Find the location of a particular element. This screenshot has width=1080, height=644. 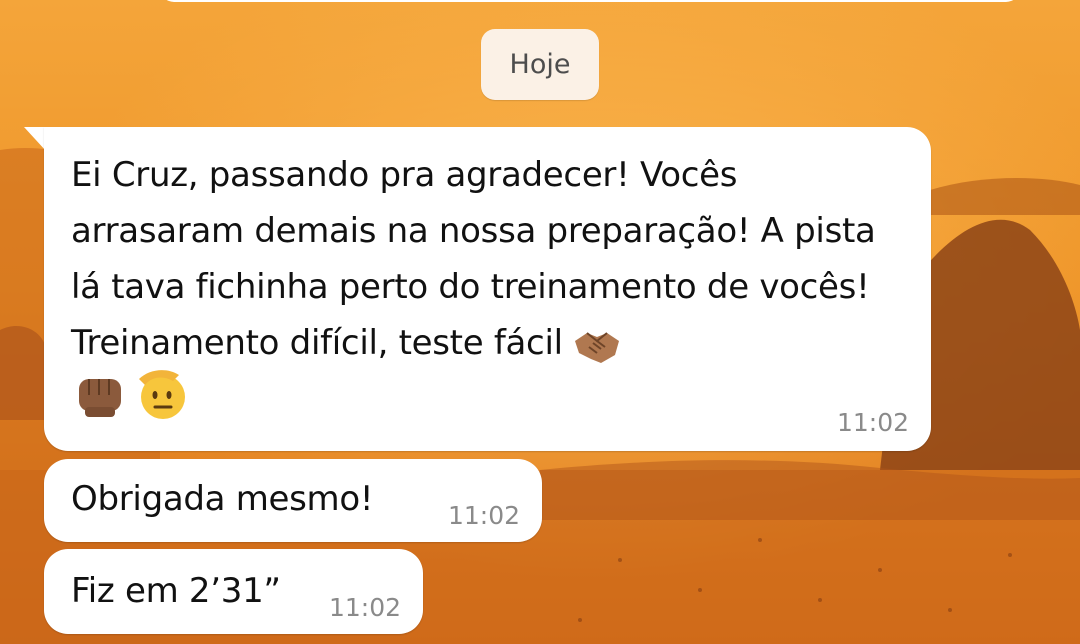

handshake-emoji-icon is located at coordinates (596, 347).